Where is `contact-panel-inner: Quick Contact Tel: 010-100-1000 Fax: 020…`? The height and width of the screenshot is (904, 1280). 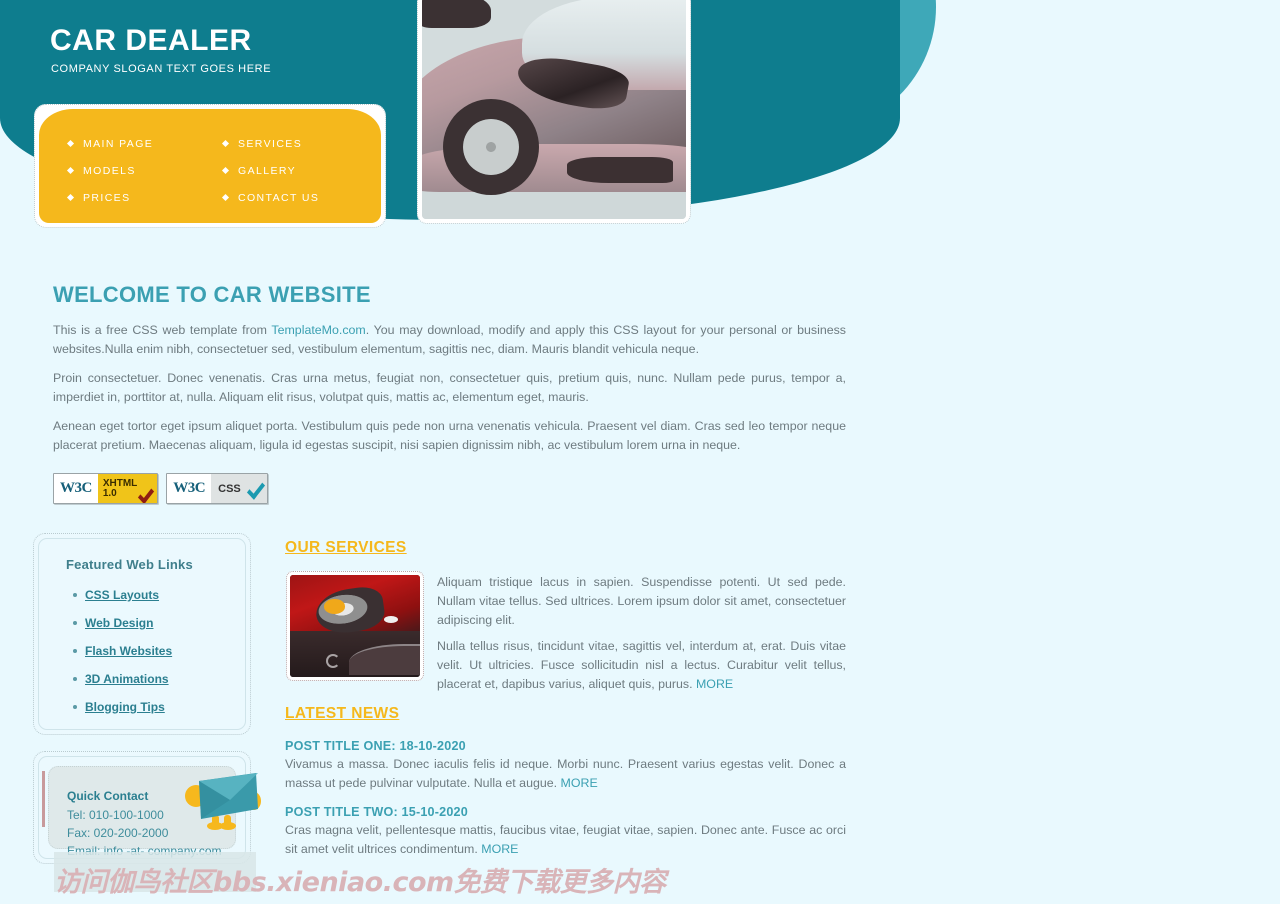
contact-panel-inner: Quick Contact Tel: 010-100-1000 Fax: 020… is located at coordinates (149, 807).